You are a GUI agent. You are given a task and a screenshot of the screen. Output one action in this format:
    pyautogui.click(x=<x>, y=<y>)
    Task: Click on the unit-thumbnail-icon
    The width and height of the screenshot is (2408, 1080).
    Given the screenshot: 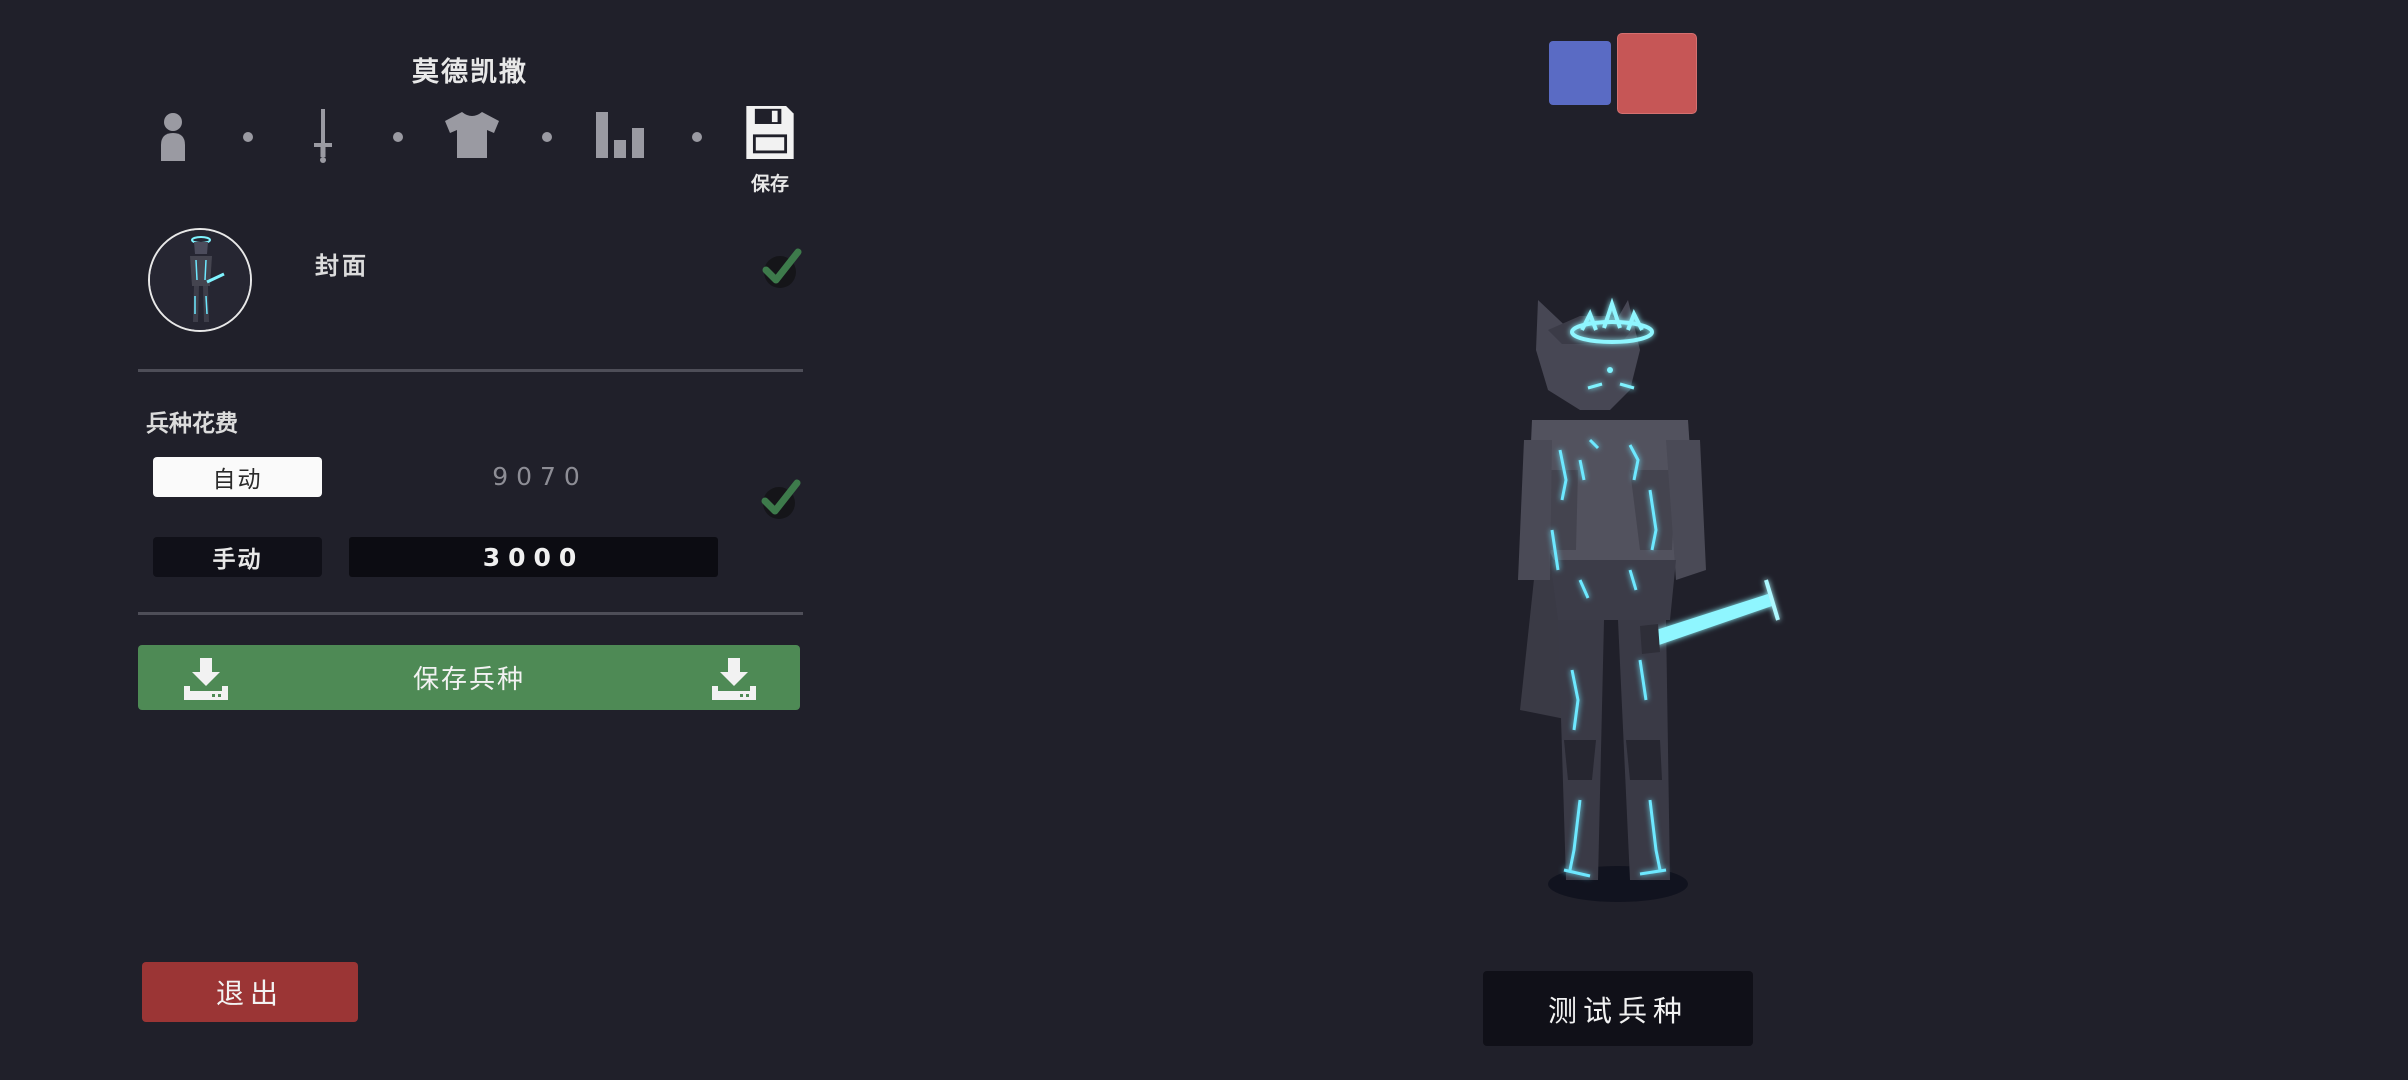 What is the action you would take?
    pyautogui.click(x=200, y=280)
    